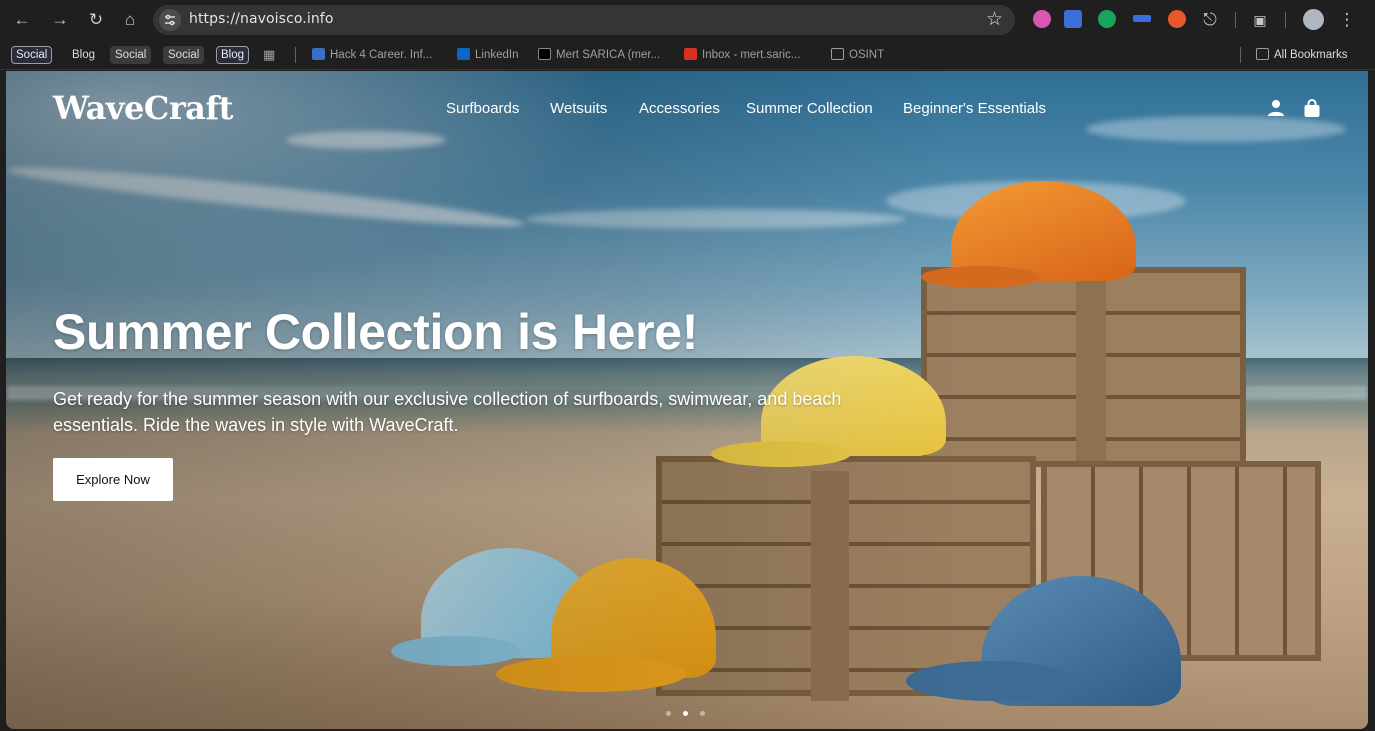 This screenshot has height=731, width=1375. I want to click on url-text: https://navoisco.info, so click(261, 19).